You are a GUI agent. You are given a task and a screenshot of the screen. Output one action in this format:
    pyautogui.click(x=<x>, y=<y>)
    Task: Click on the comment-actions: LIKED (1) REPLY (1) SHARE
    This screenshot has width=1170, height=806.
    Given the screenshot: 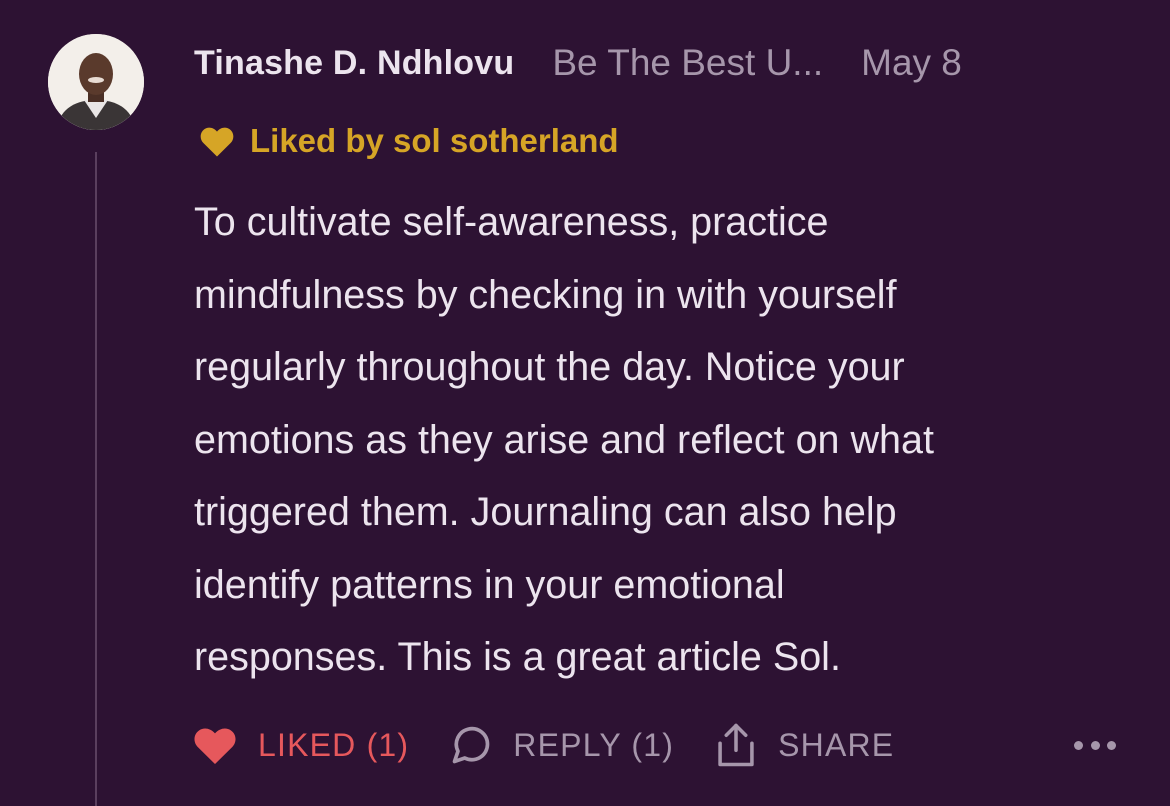 What is the action you would take?
    pyautogui.click(x=543, y=745)
    